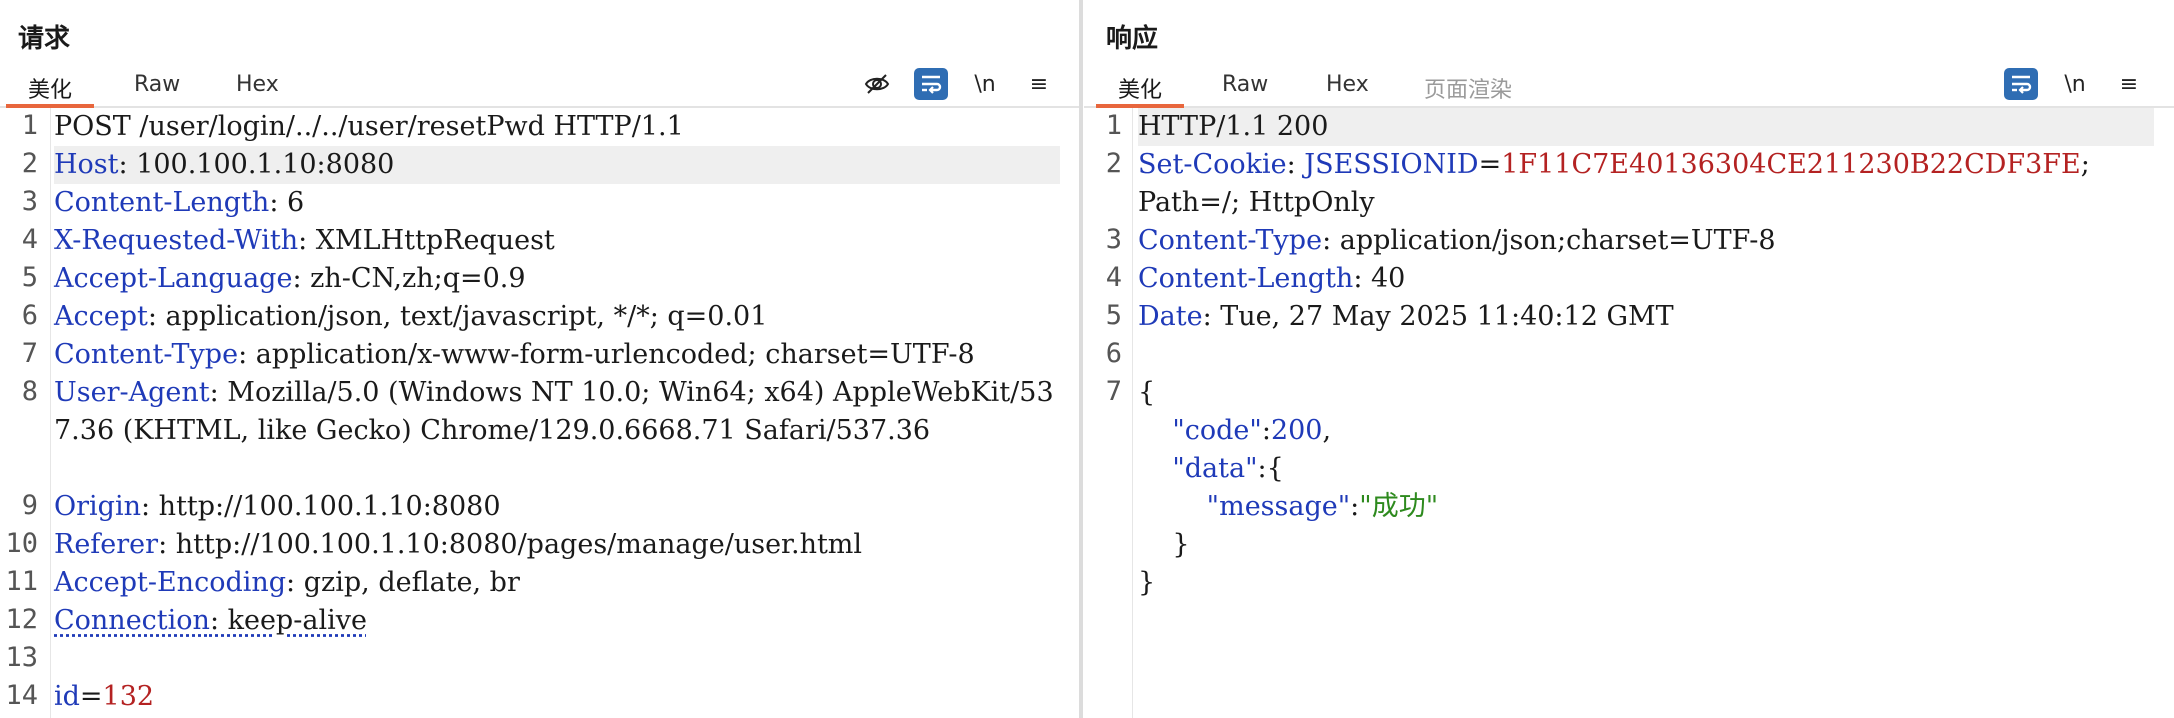  Describe the element at coordinates (1212, 164) in the screenshot. I see `code-token: Set-Cookie` at that location.